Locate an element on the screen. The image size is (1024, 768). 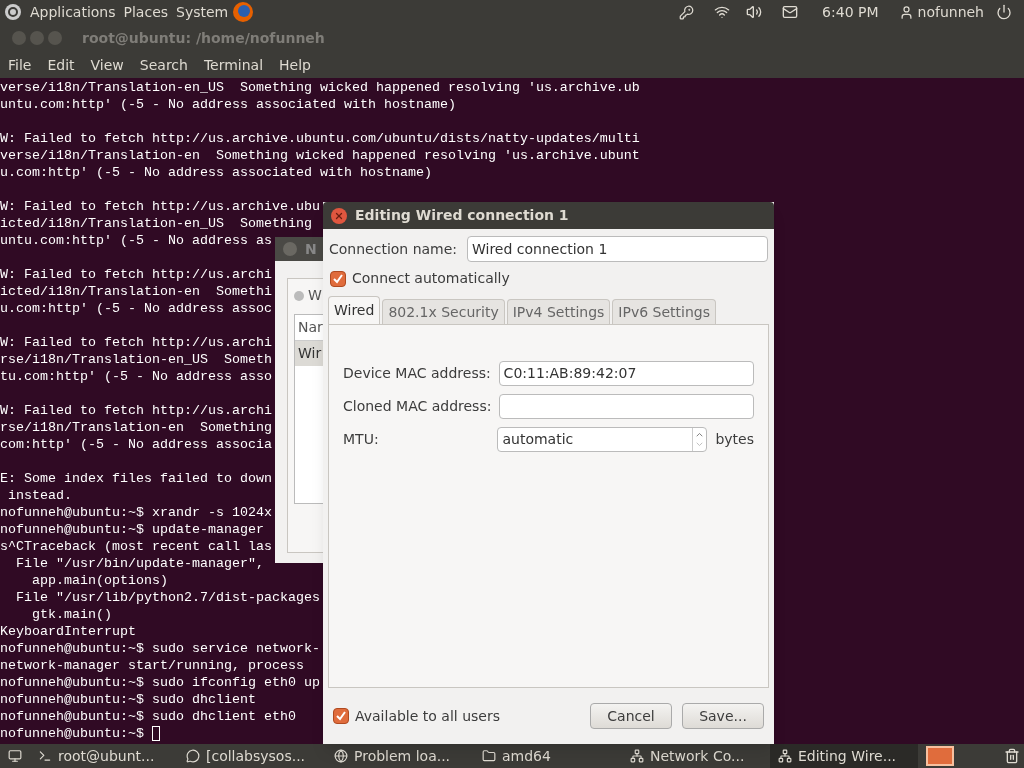
terminal-line: u.com:http' (-5 - No address associated with hostname) is located at coordinates (216, 172).